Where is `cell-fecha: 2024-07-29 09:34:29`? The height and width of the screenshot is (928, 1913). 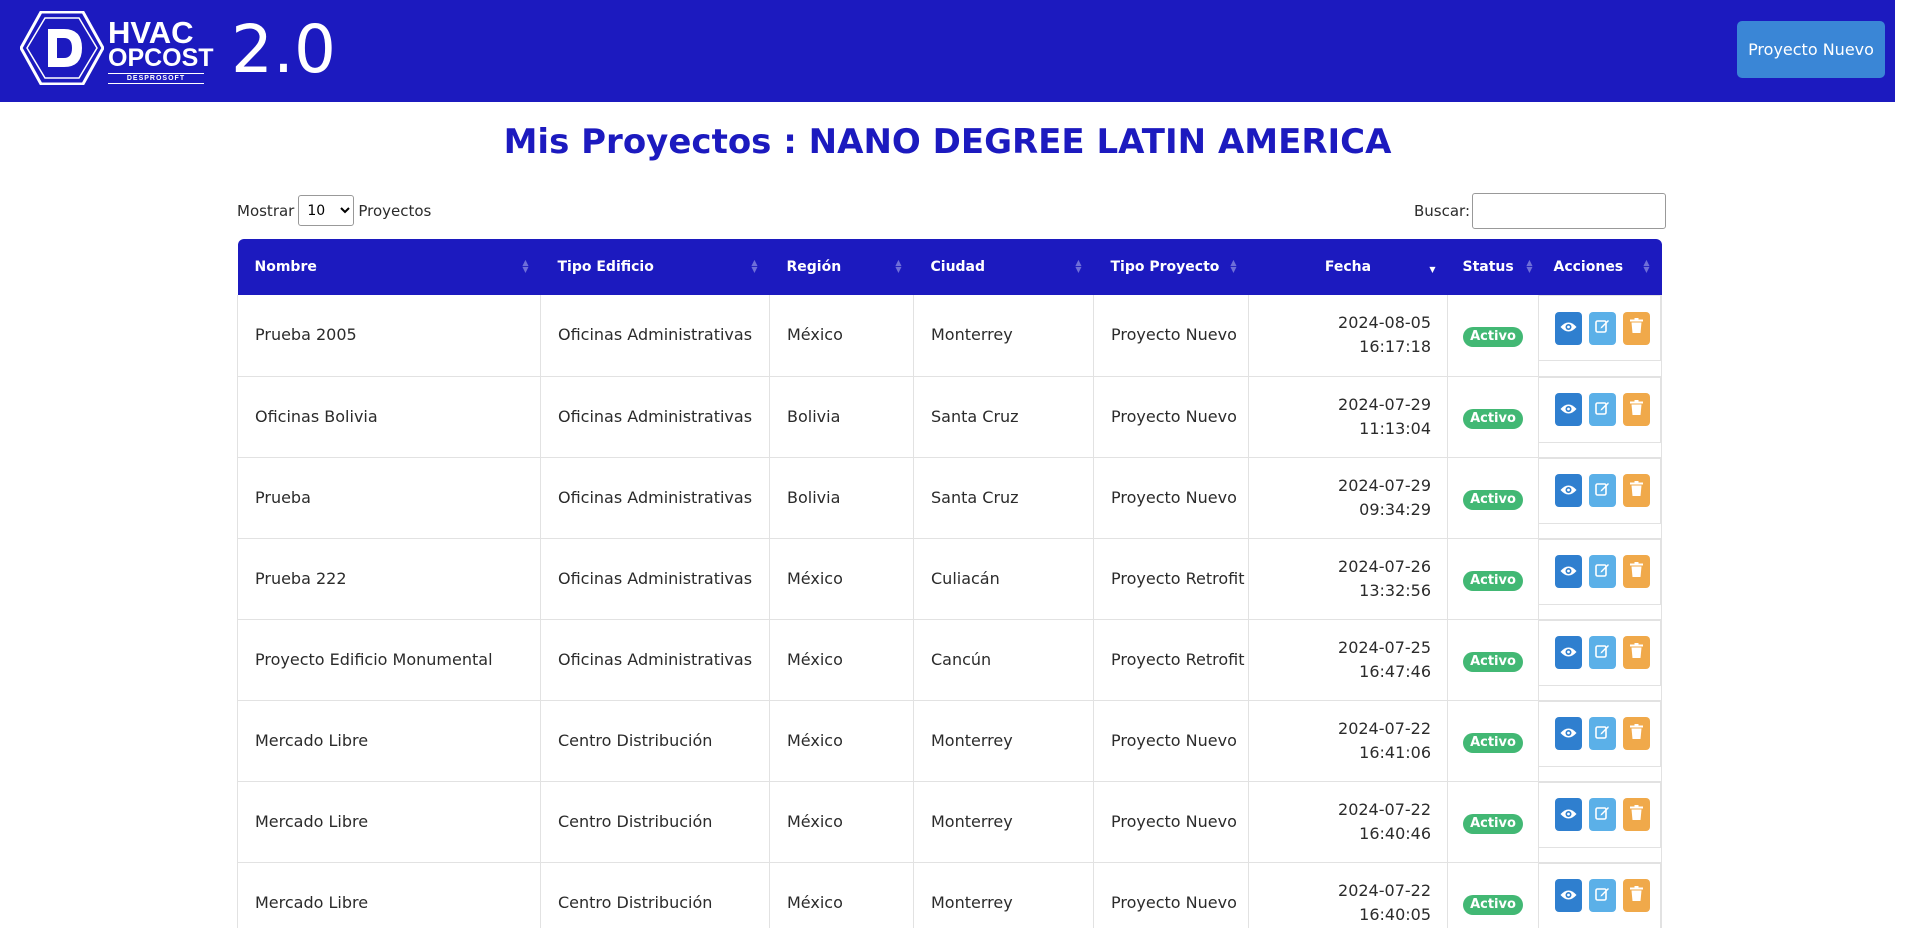
cell-fecha: 2024-07-29 09:34:29 is located at coordinates (1348, 497).